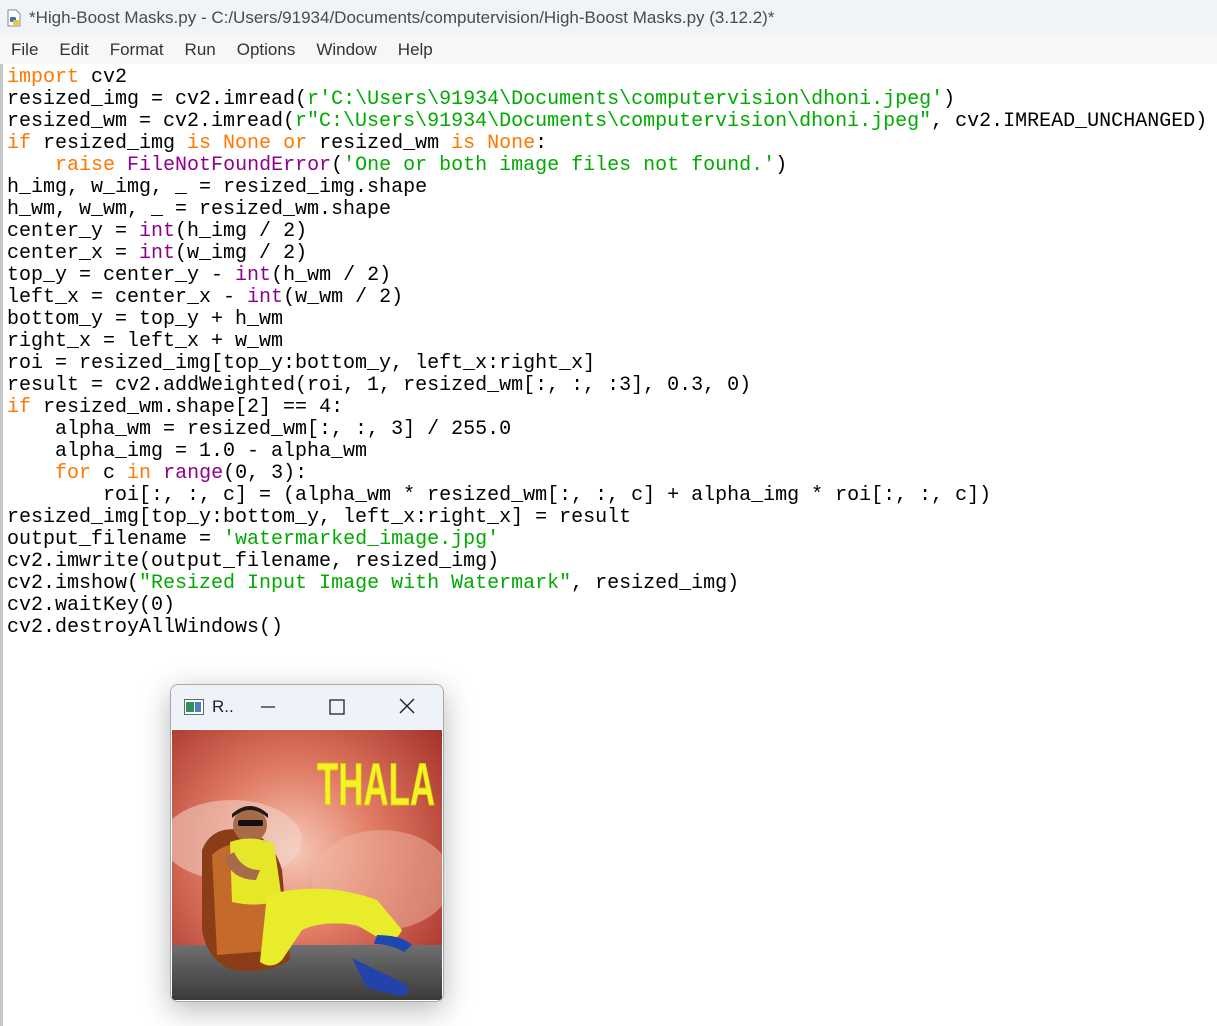 The image size is (1217, 1026). I want to click on code-line: center_x = int(w_img / 2), so click(607, 254).